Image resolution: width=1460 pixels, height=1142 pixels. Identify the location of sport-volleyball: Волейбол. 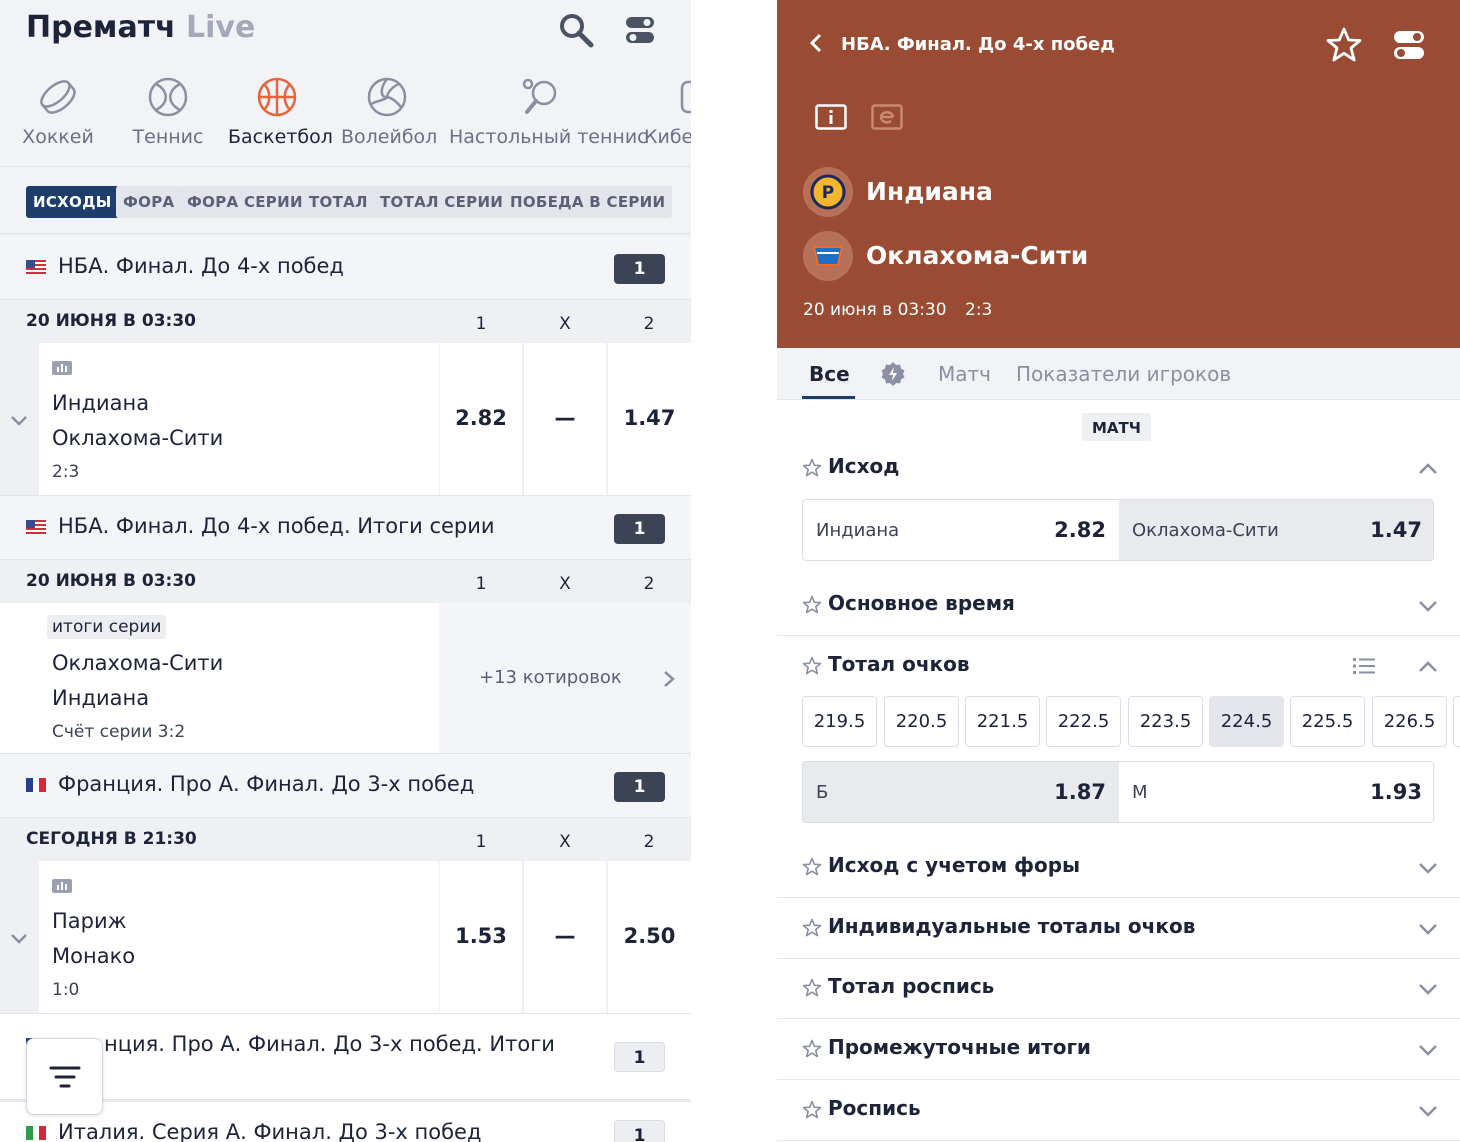
(389, 112).